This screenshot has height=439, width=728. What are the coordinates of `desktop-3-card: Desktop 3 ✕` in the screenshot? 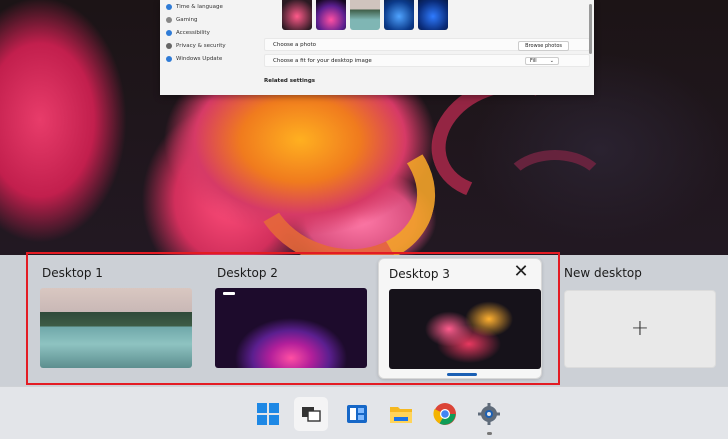 It's located at (460, 318).